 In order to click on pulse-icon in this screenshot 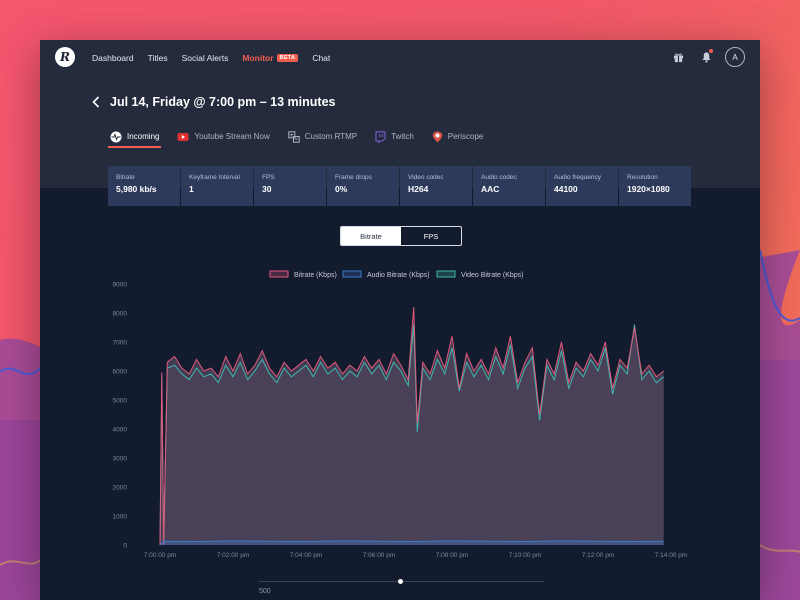, I will do `click(116, 136)`.